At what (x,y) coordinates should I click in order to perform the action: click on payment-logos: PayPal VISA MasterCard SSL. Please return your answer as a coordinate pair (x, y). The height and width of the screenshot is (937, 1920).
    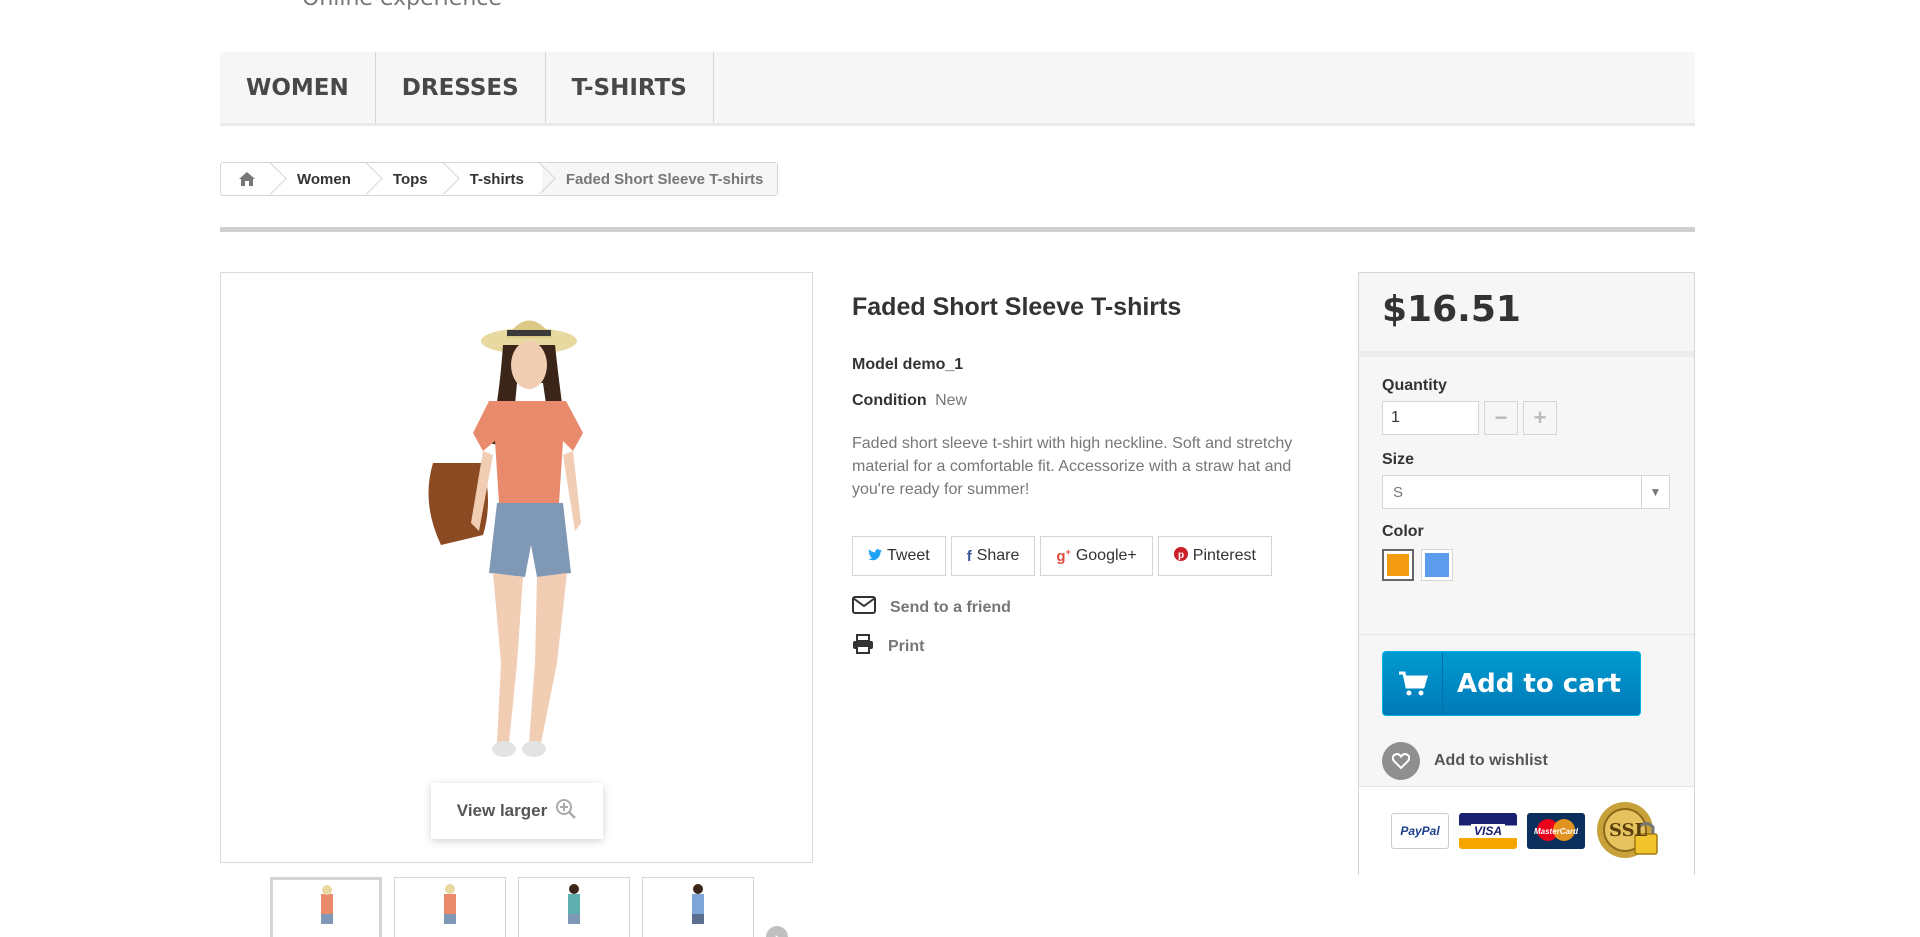
    Looking at the image, I should click on (1526, 831).